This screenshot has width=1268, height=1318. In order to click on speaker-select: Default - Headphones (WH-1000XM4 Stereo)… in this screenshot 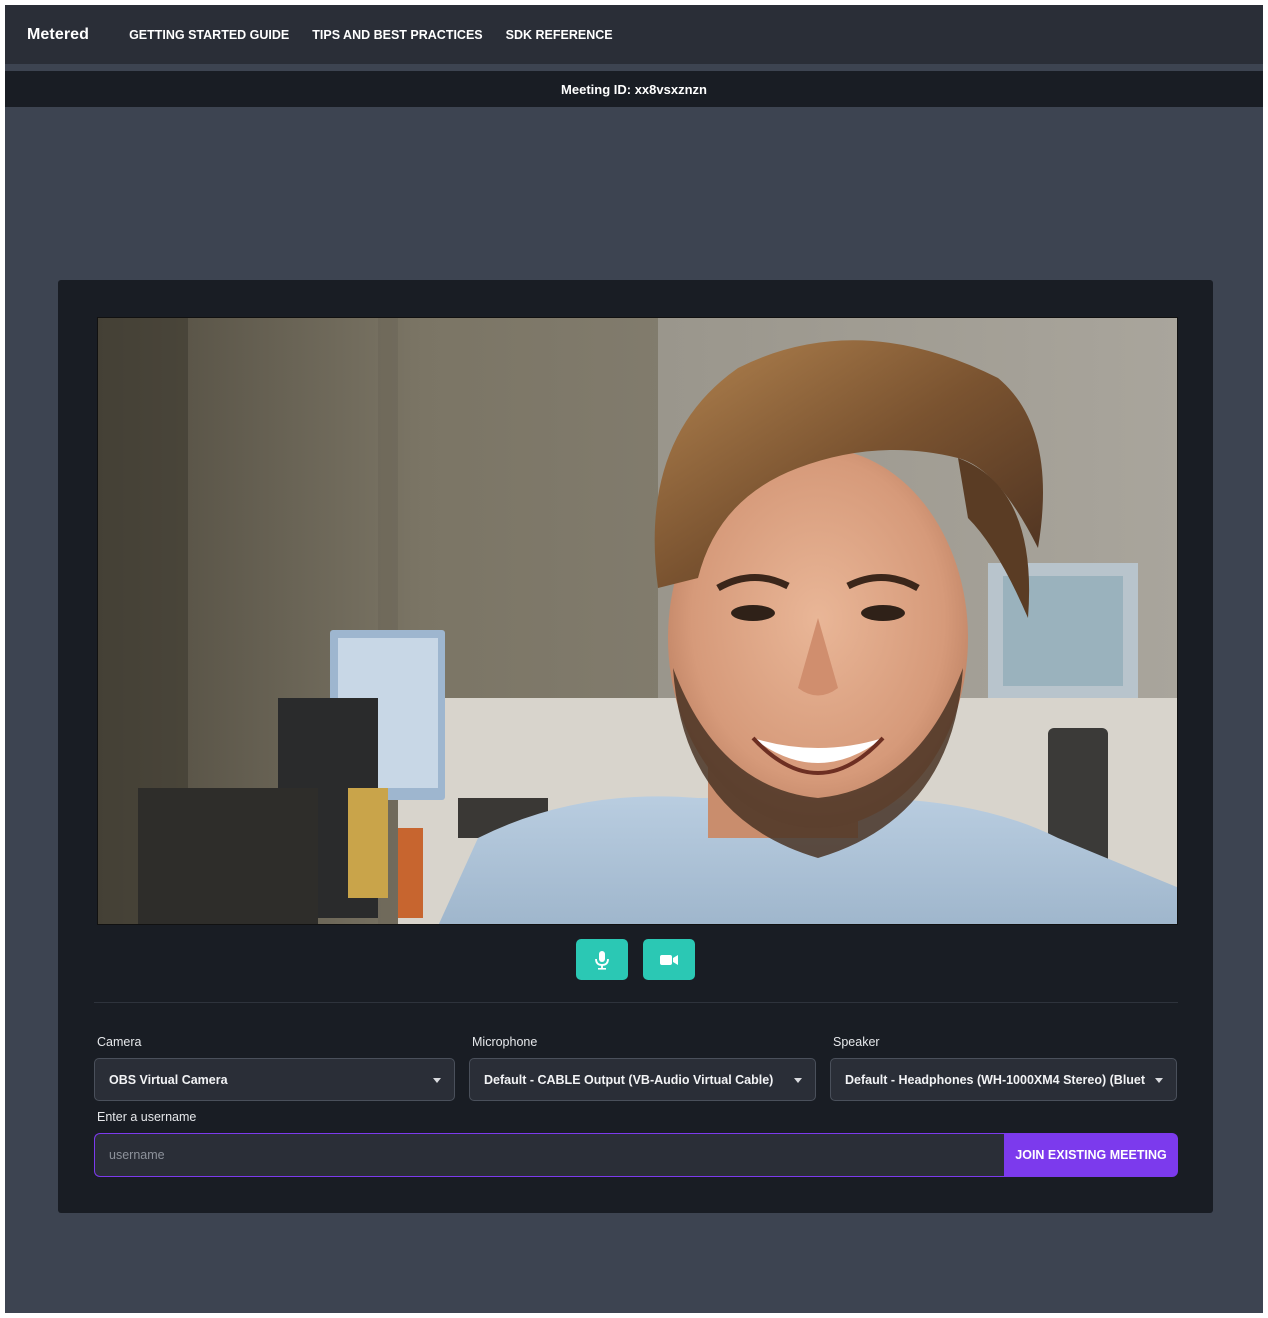, I will do `click(1003, 1079)`.